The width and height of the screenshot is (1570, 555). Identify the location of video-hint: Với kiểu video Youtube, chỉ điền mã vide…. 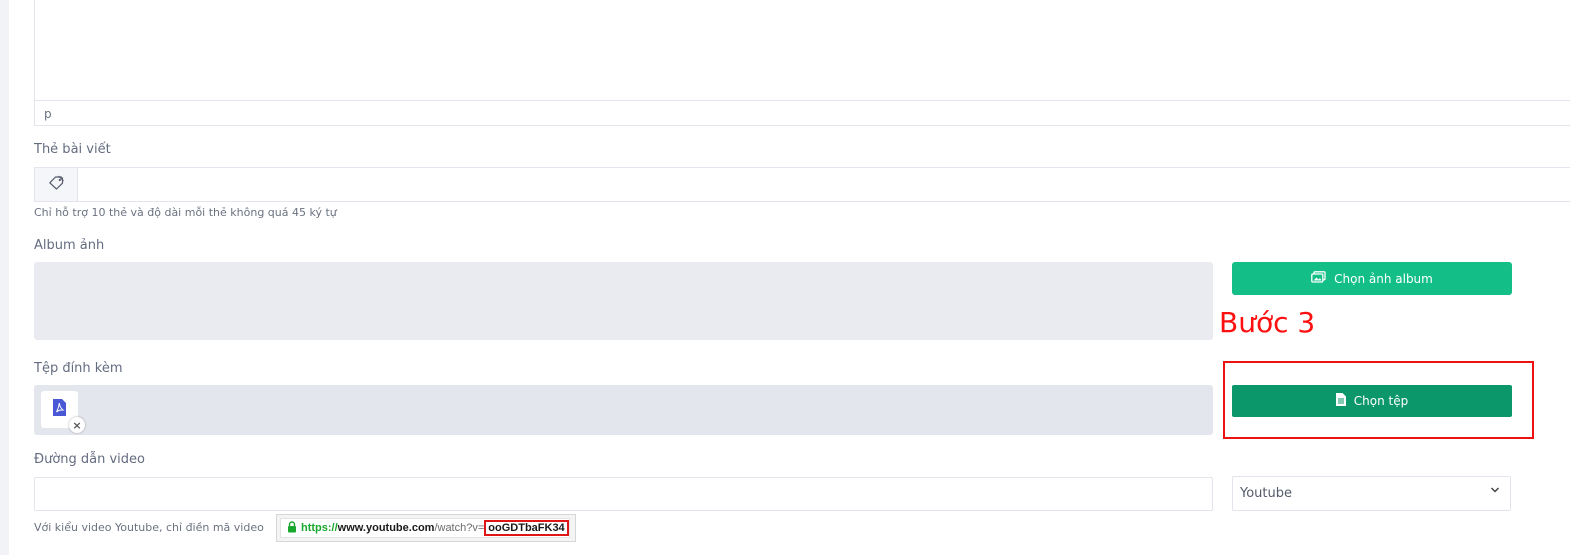
(149, 527).